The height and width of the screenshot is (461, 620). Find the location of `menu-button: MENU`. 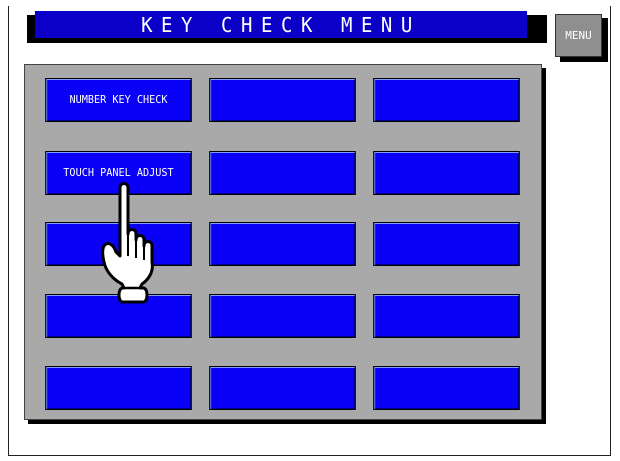

menu-button: MENU is located at coordinates (578, 35).